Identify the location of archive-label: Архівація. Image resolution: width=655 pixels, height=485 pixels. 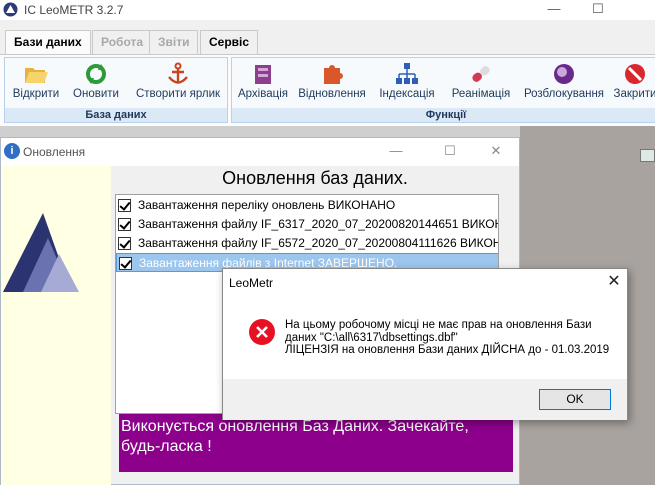
(263, 94).